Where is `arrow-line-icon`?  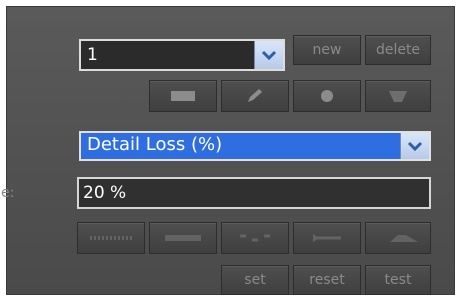
arrow-line-icon is located at coordinates (327, 238).